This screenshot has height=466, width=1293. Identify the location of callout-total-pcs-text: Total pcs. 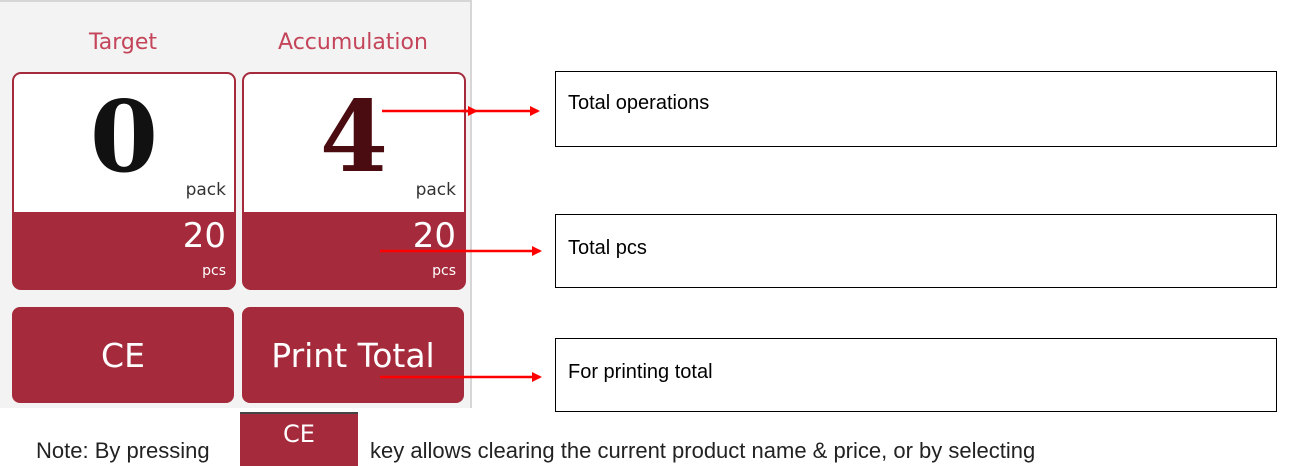
(607, 248).